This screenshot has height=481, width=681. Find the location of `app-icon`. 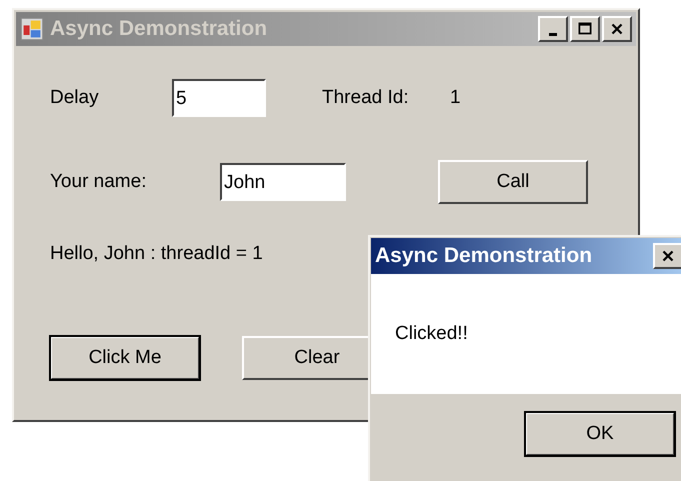

app-icon is located at coordinates (32, 29).